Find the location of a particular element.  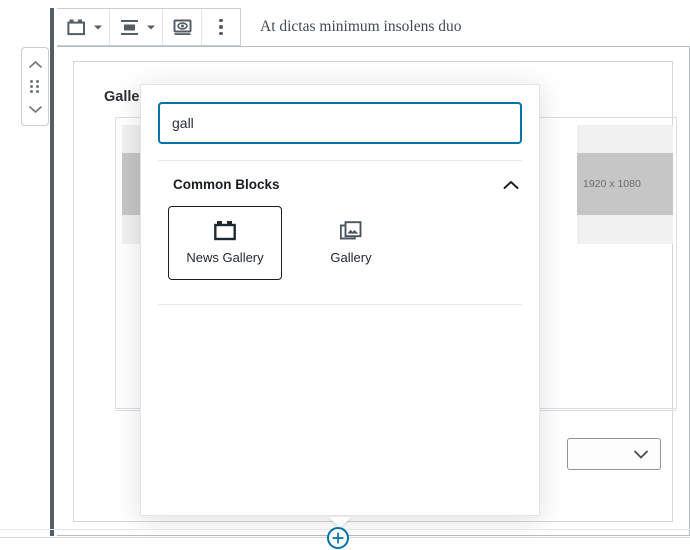

move-down-button is located at coordinates (35, 109).